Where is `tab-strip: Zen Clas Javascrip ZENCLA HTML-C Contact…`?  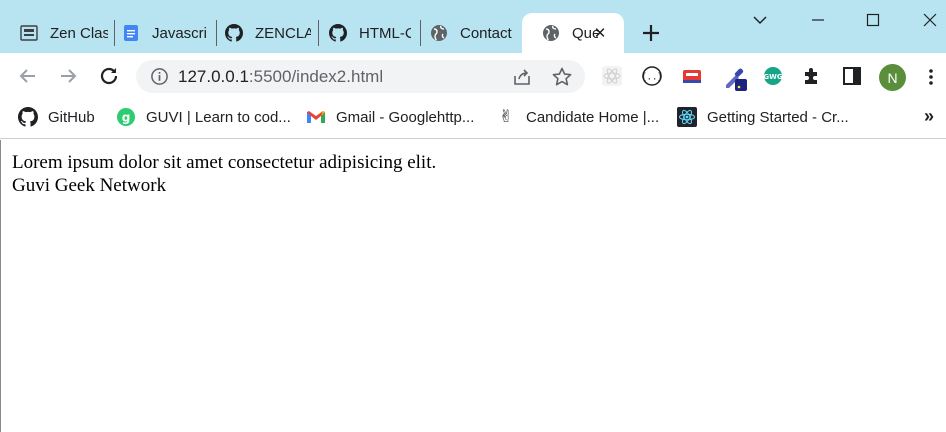 tab-strip: Zen Clas Javascrip ZENCLA HTML-C Contact… is located at coordinates (473, 26).